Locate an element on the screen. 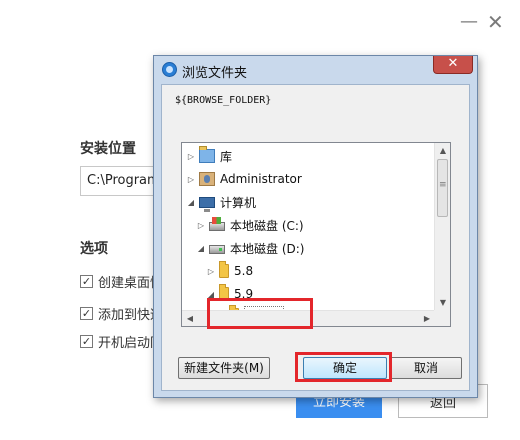  tree-item-computer: ◢ 计算机 is located at coordinates (221, 202).